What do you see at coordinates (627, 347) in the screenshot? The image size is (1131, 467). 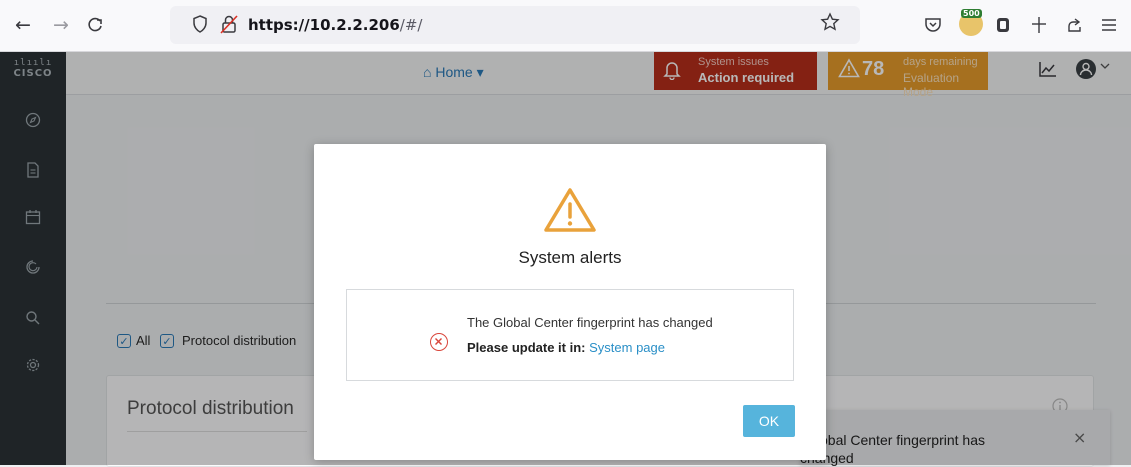 I see `system-page-link: System page` at bounding box center [627, 347].